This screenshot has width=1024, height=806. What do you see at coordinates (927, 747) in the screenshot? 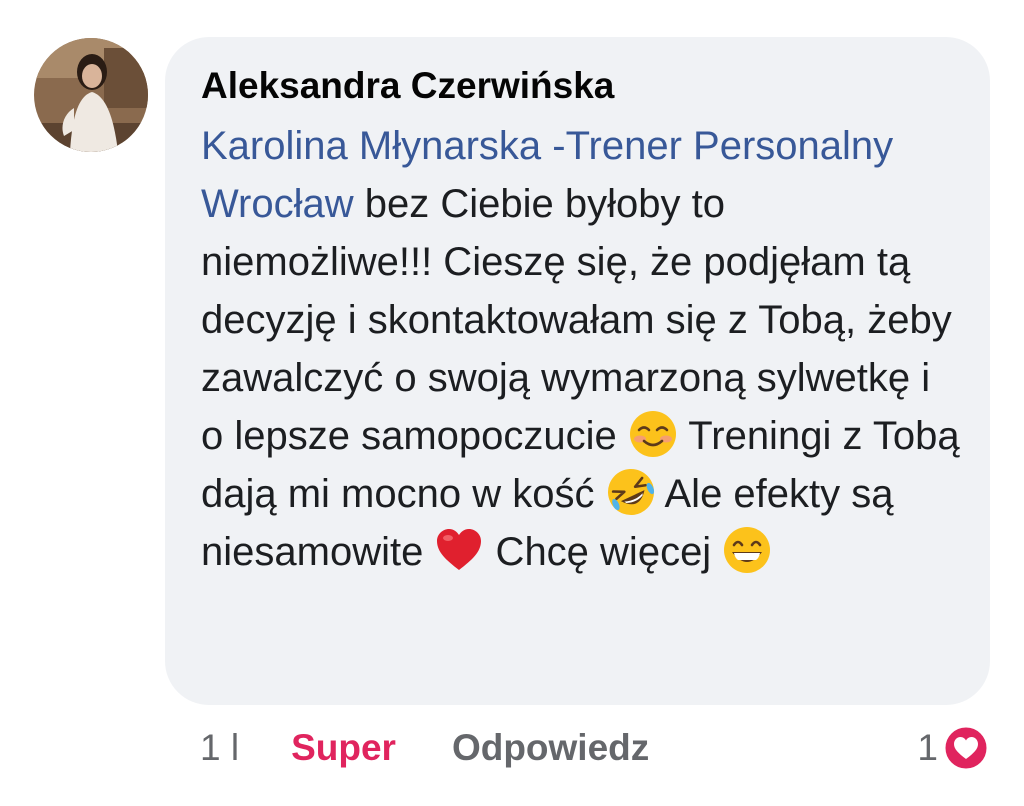
I see `reaction-count: 1` at bounding box center [927, 747].